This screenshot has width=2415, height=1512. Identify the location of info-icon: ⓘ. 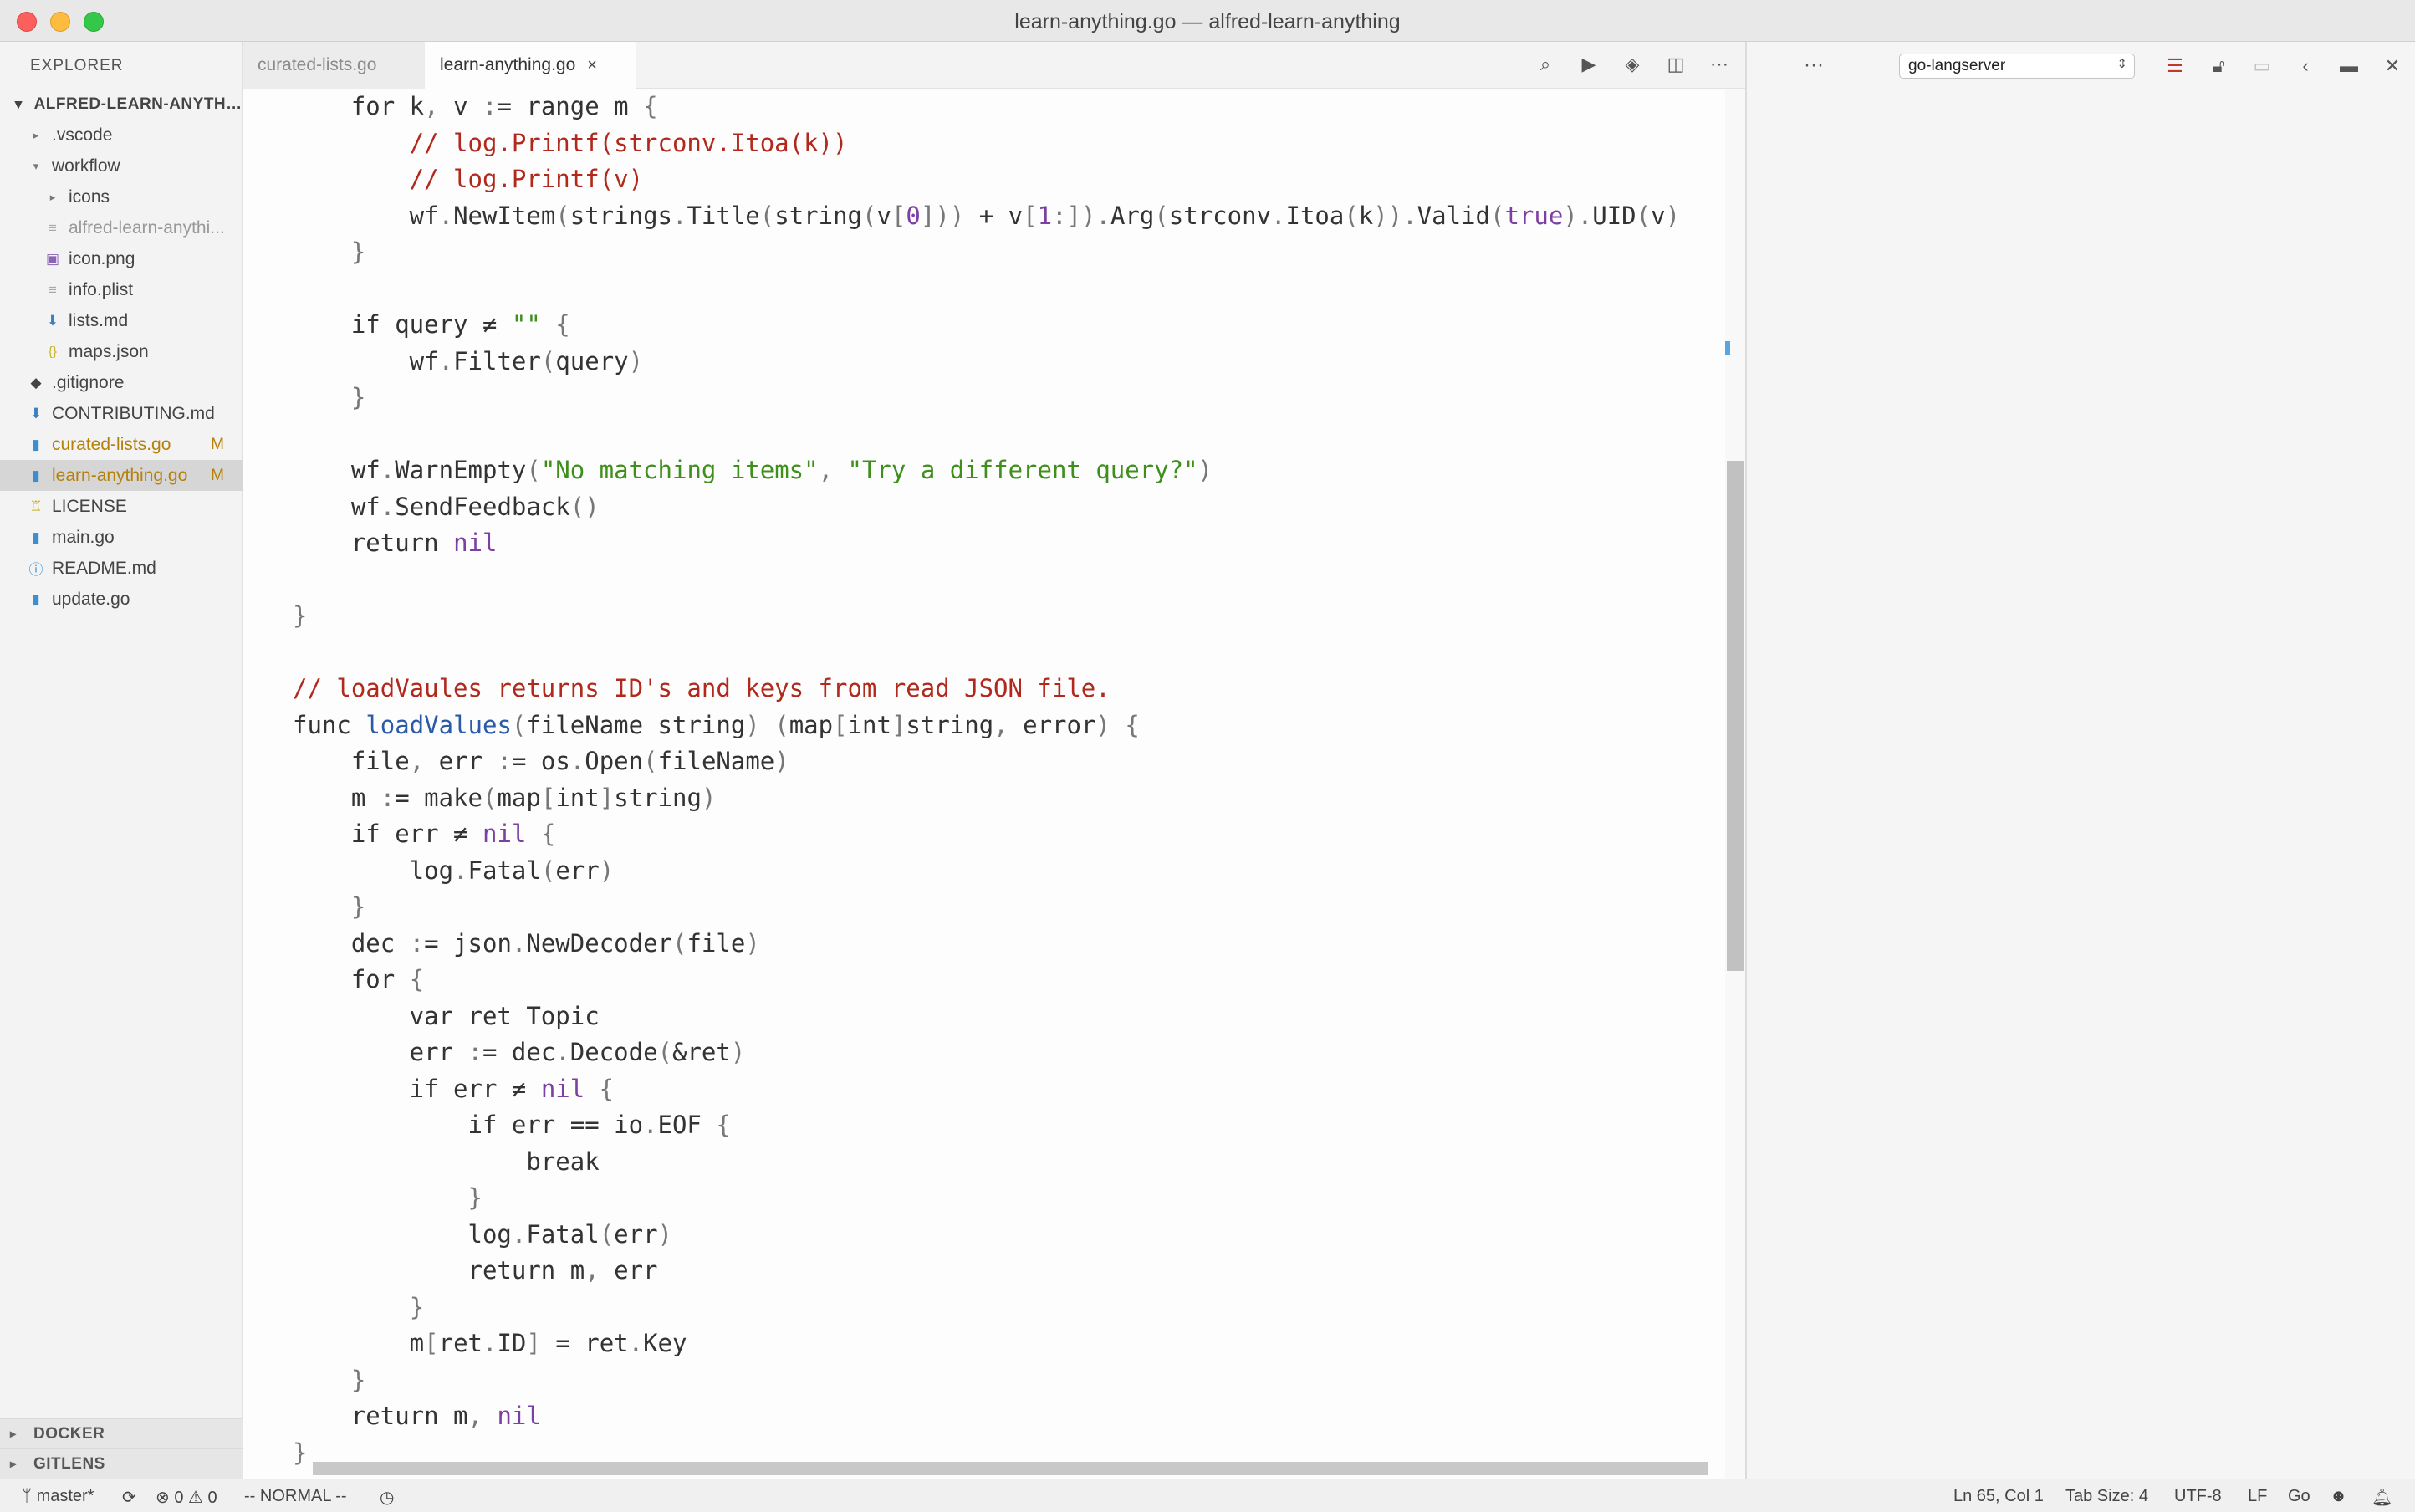
(36, 570).